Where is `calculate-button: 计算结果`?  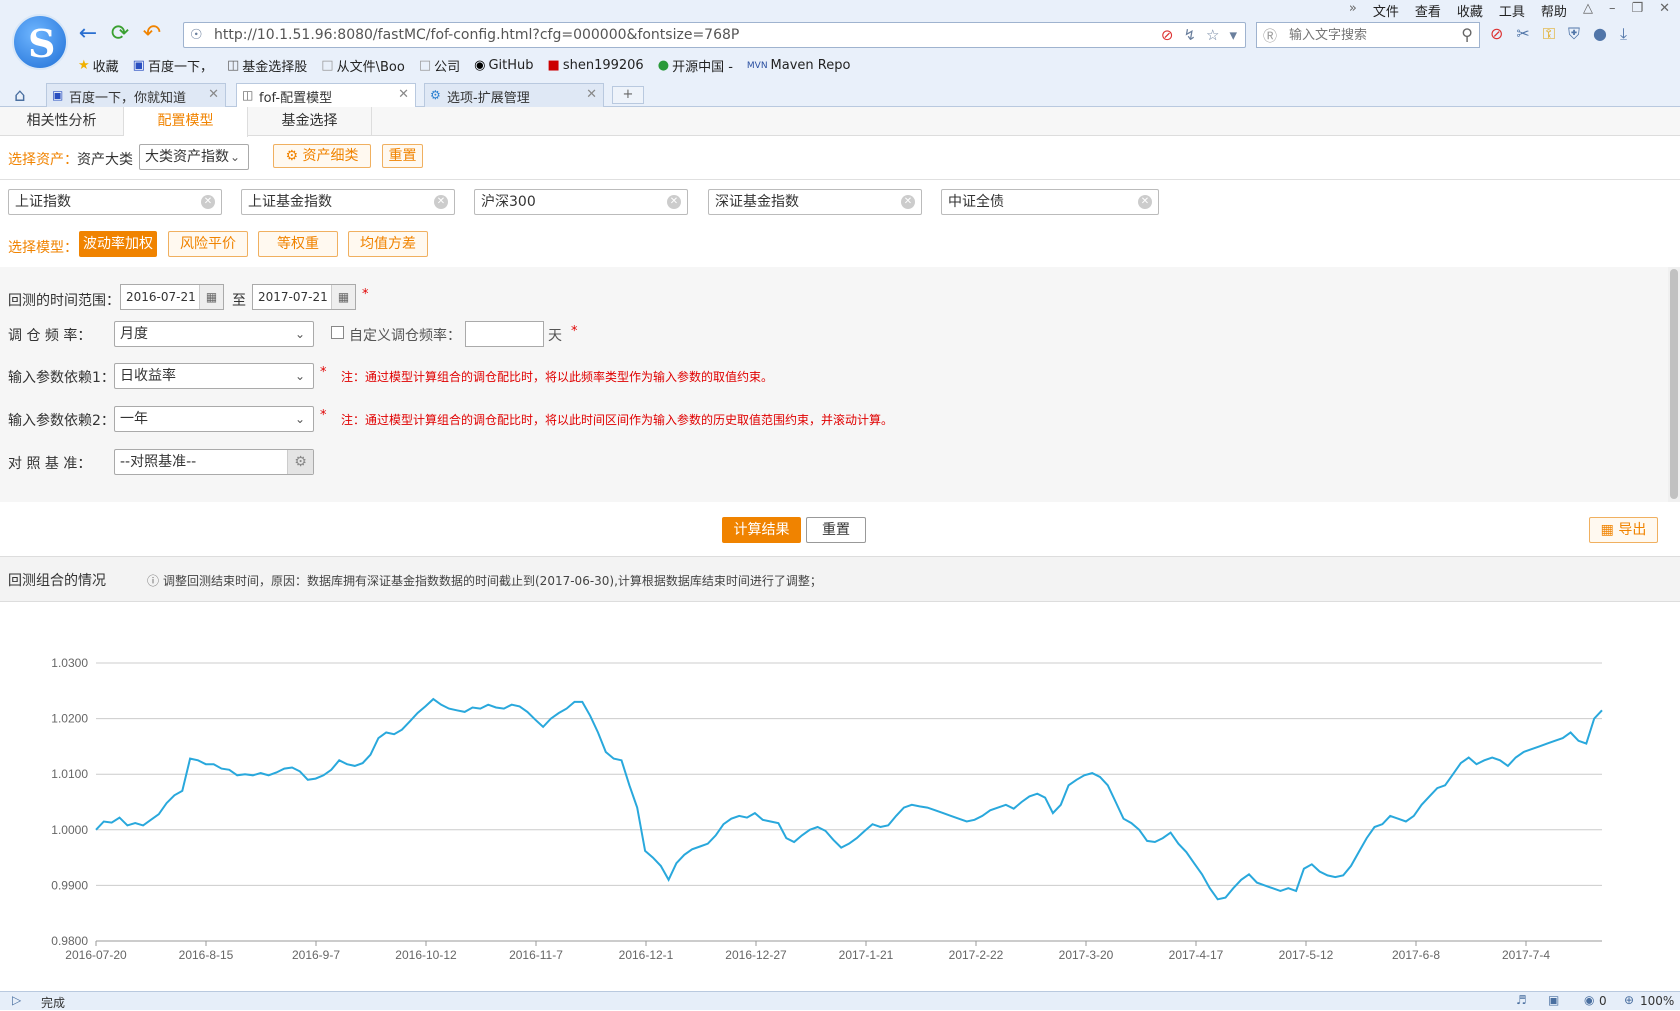
calculate-button: 计算结果 is located at coordinates (761, 530).